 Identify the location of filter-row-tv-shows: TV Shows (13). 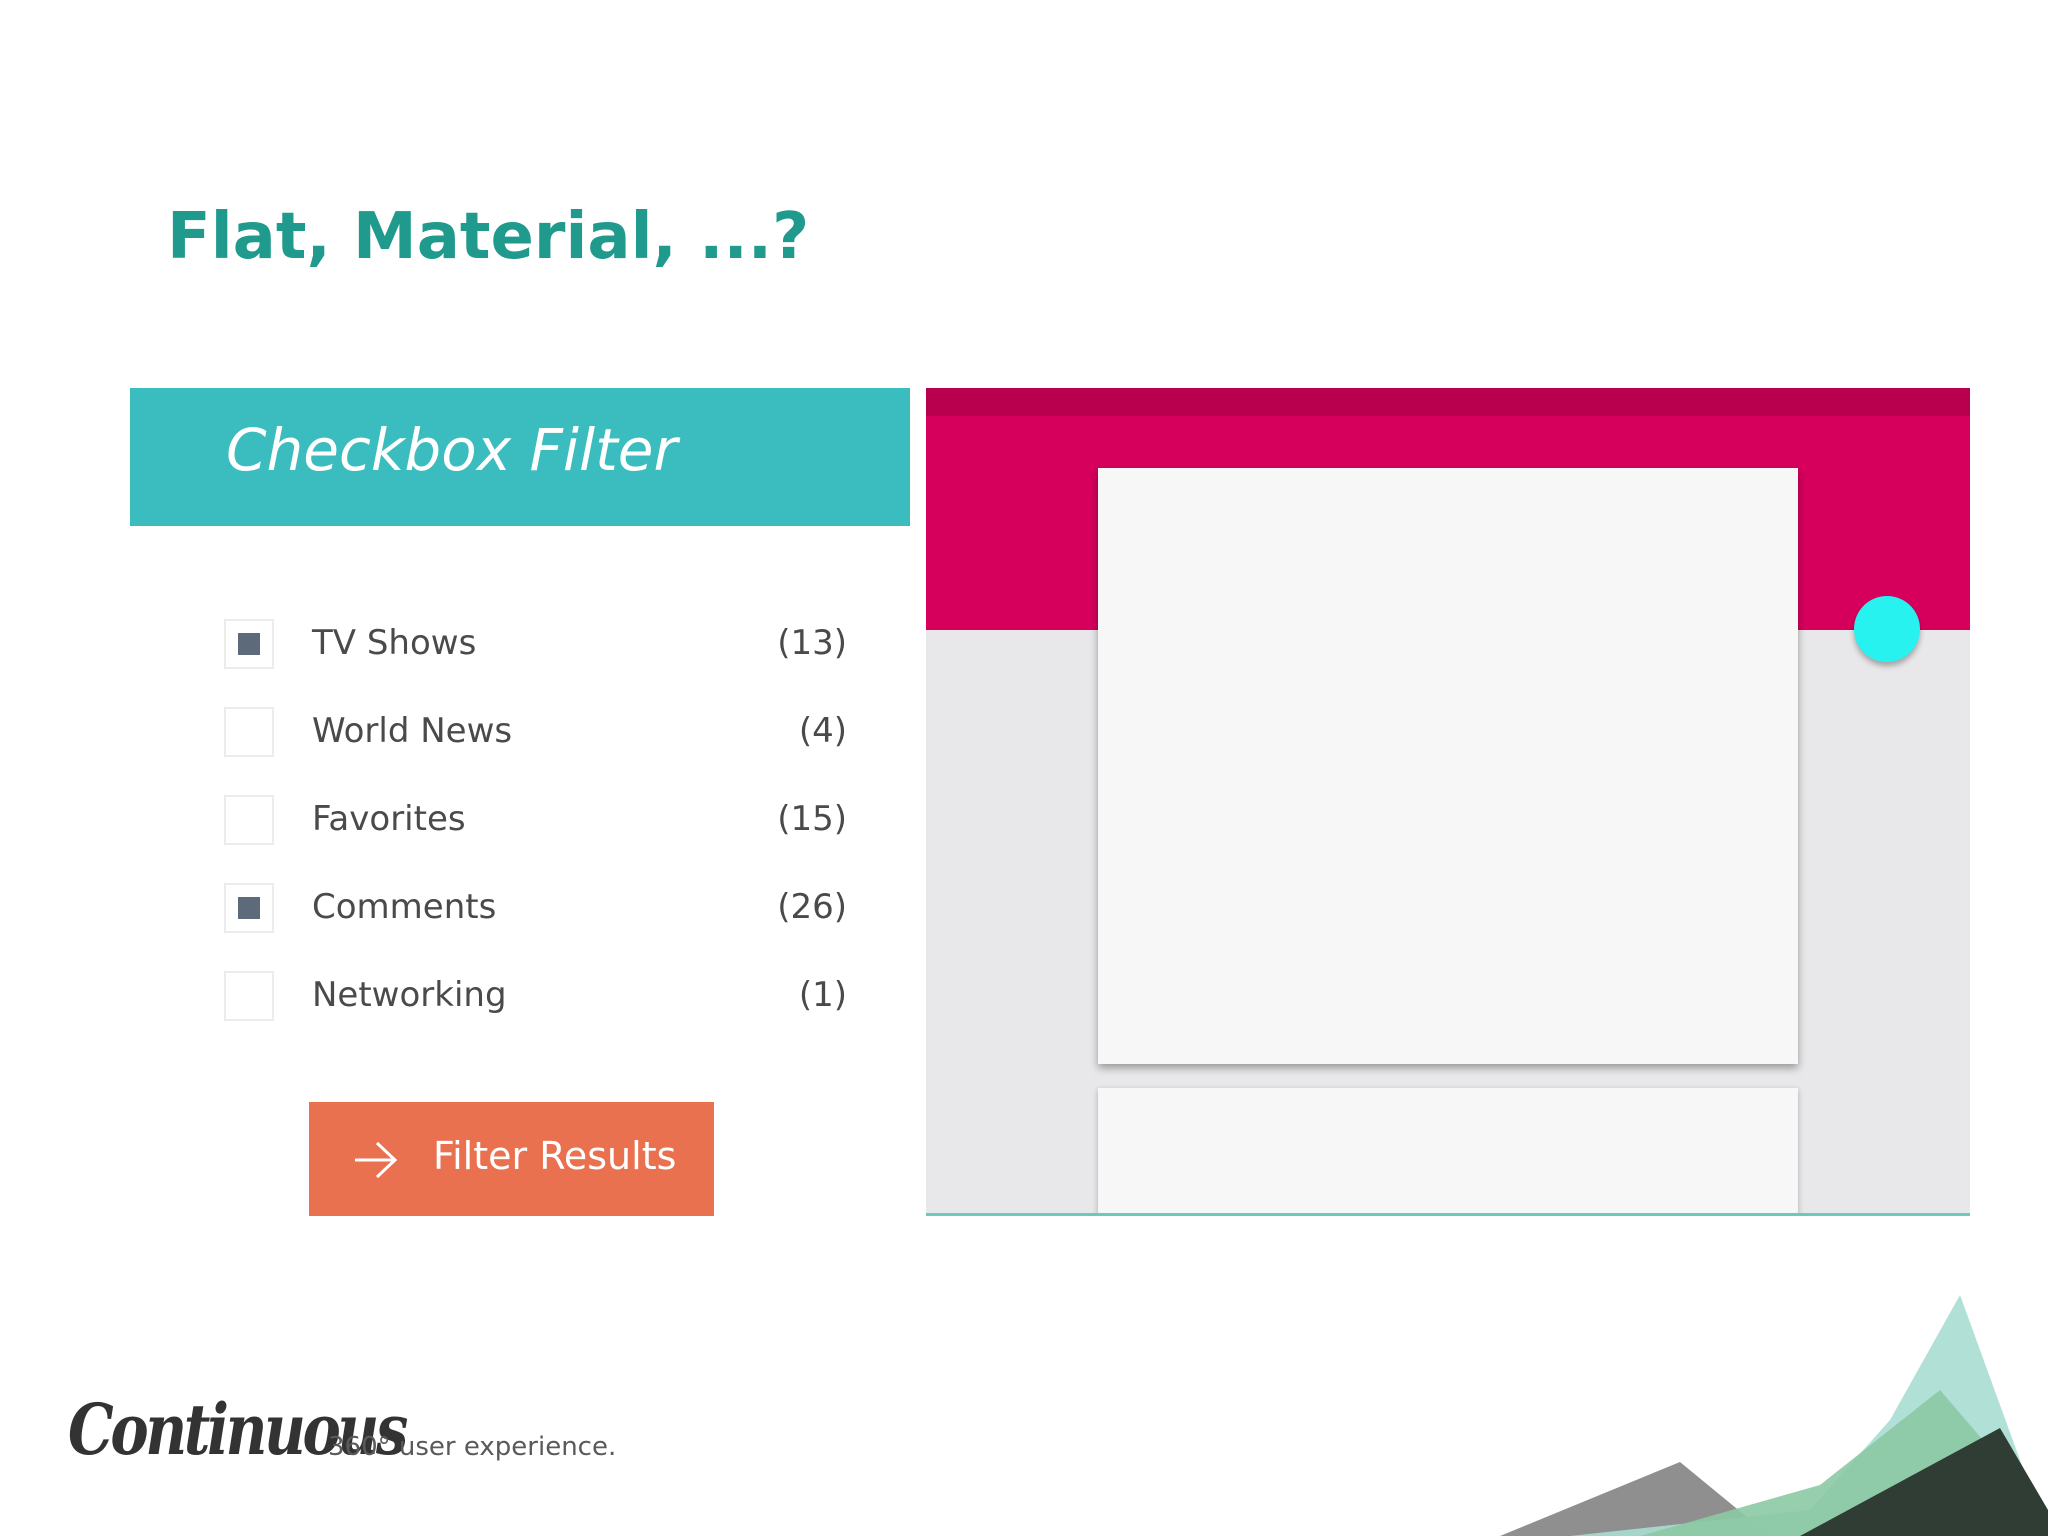
(534, 657).